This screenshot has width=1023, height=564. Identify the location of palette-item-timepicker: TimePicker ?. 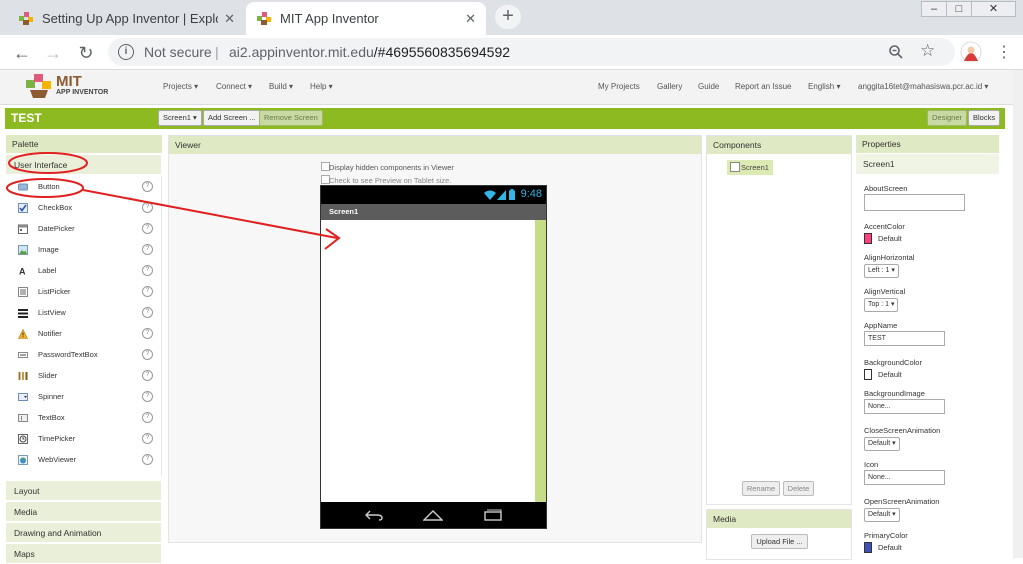
(83, 438).